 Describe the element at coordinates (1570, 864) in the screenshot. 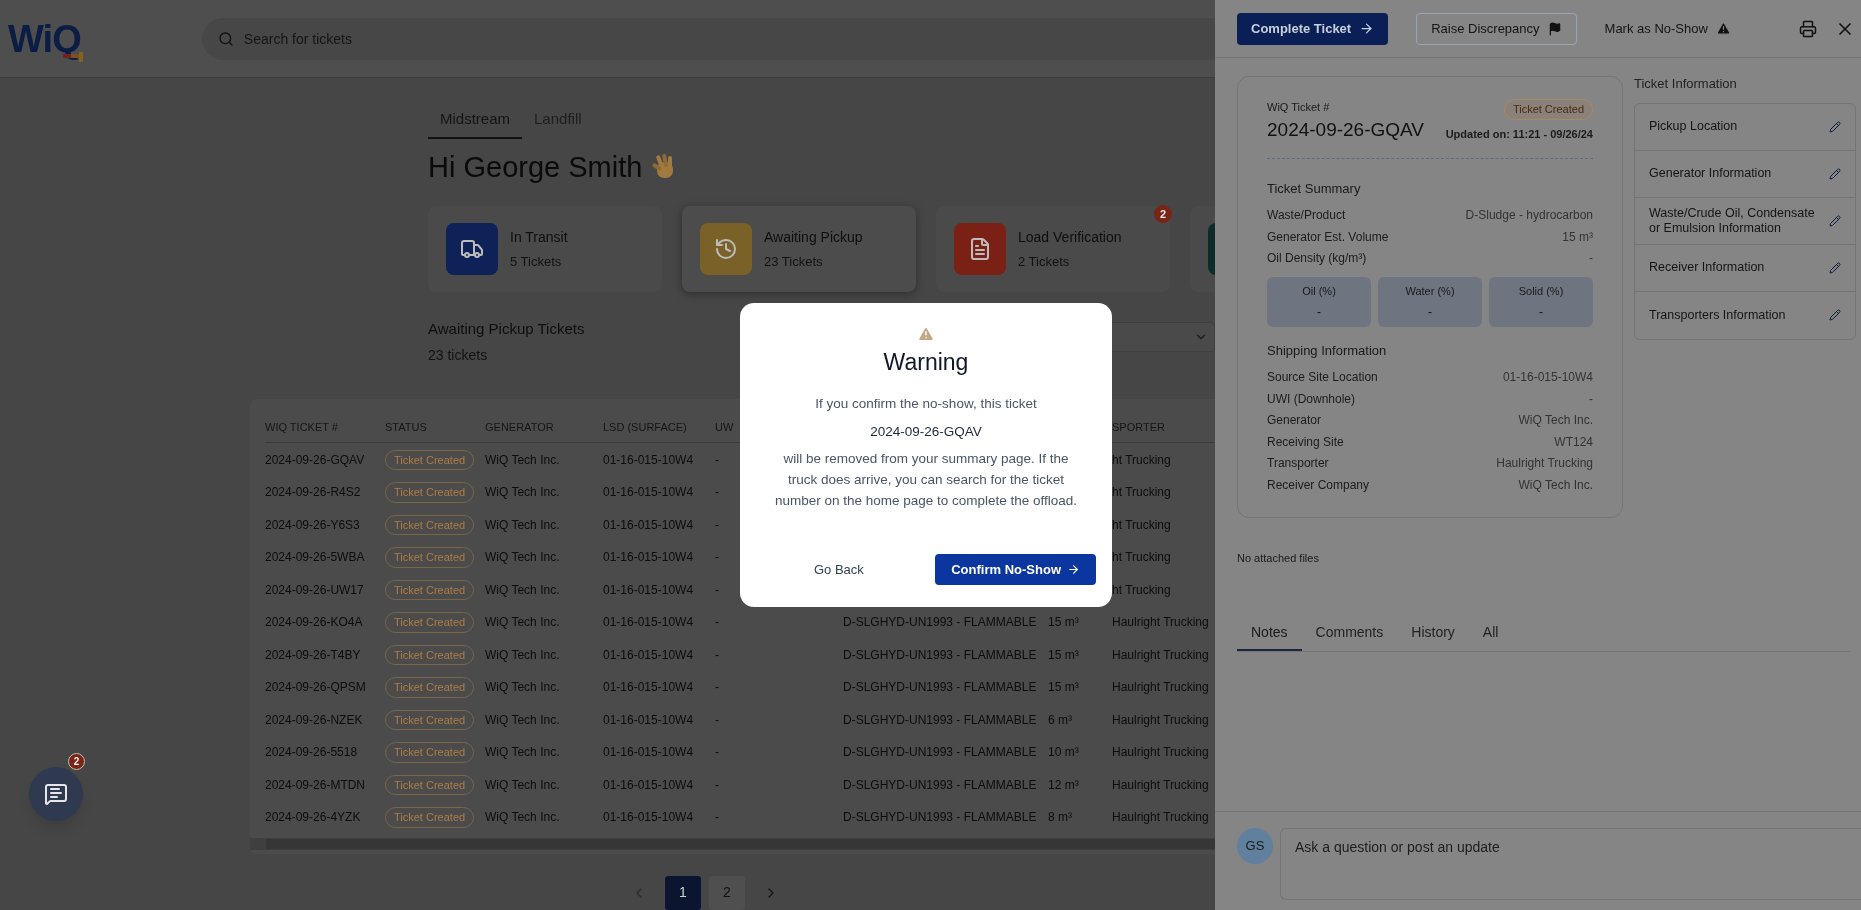

I see `comment-field: Ask a question or post an update` at that location.